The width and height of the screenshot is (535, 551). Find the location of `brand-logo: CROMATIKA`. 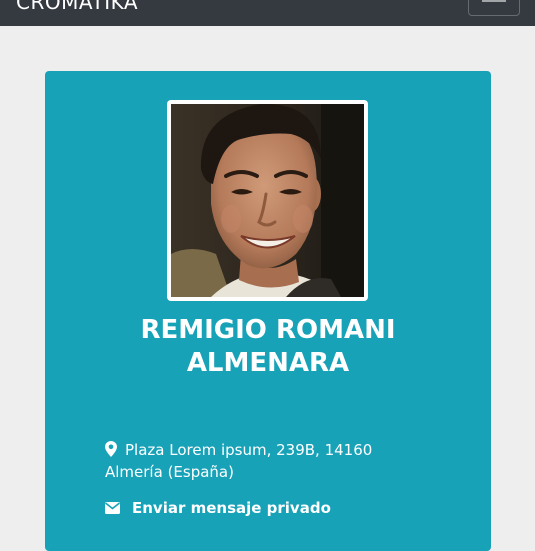

brand-logo: CROMATIKA is located at coordinates (77, 7).